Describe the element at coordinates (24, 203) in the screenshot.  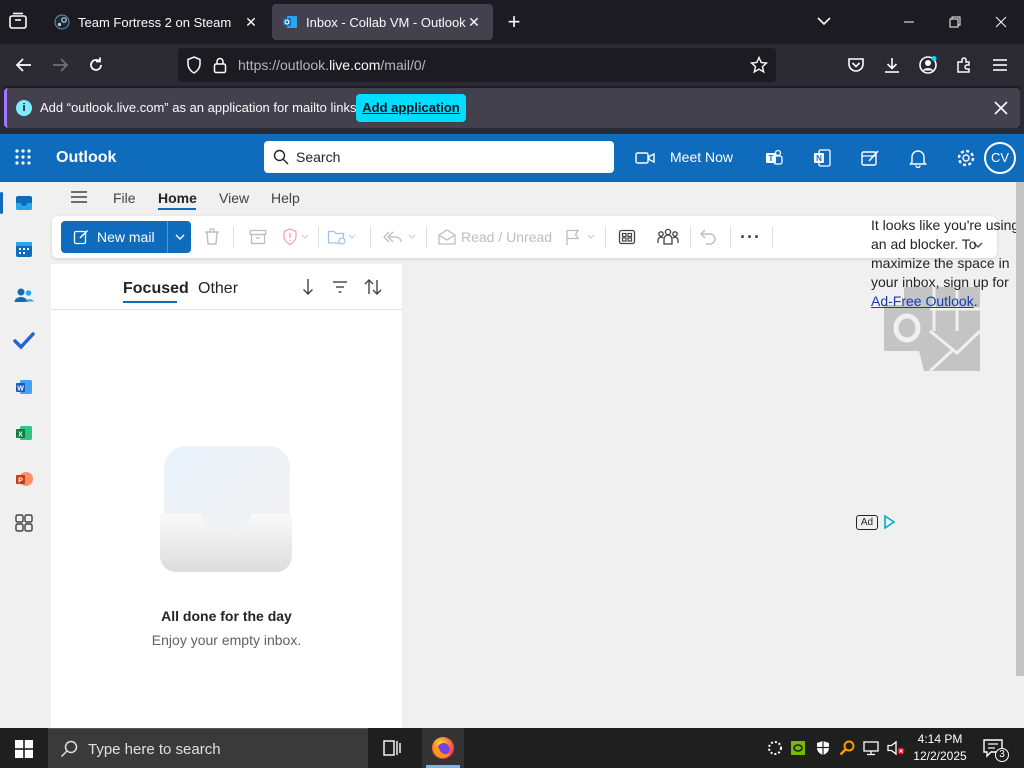
I see `mail-icon` at that location.